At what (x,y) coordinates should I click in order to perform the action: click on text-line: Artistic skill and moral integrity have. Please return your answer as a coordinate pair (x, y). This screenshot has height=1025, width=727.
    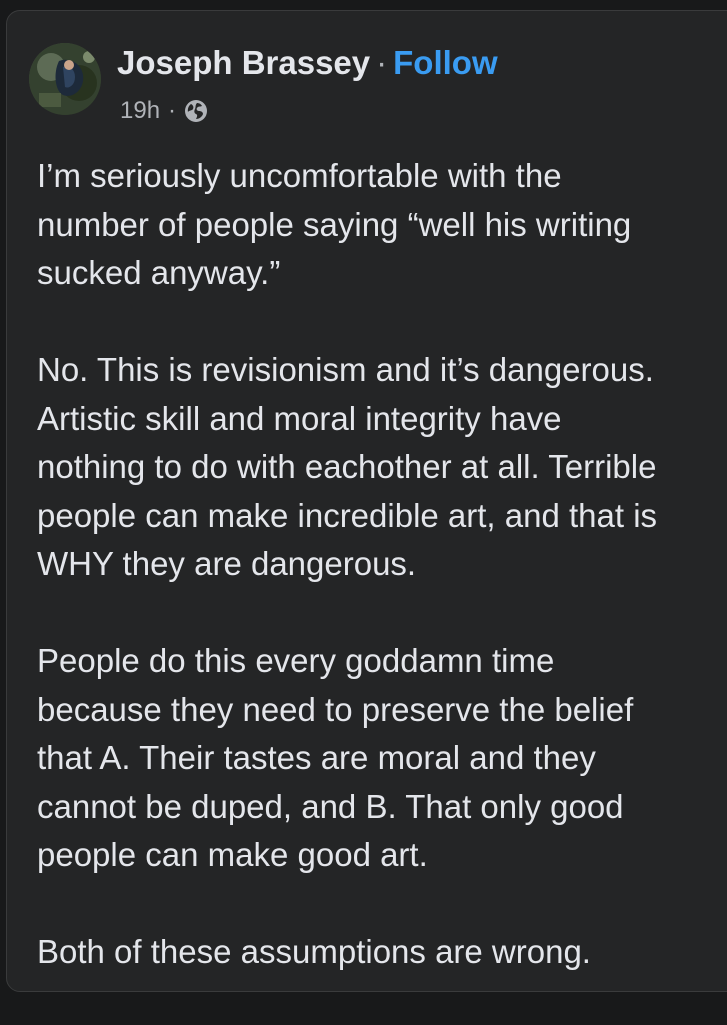
    Looking at the image, I should click on (299, 418).